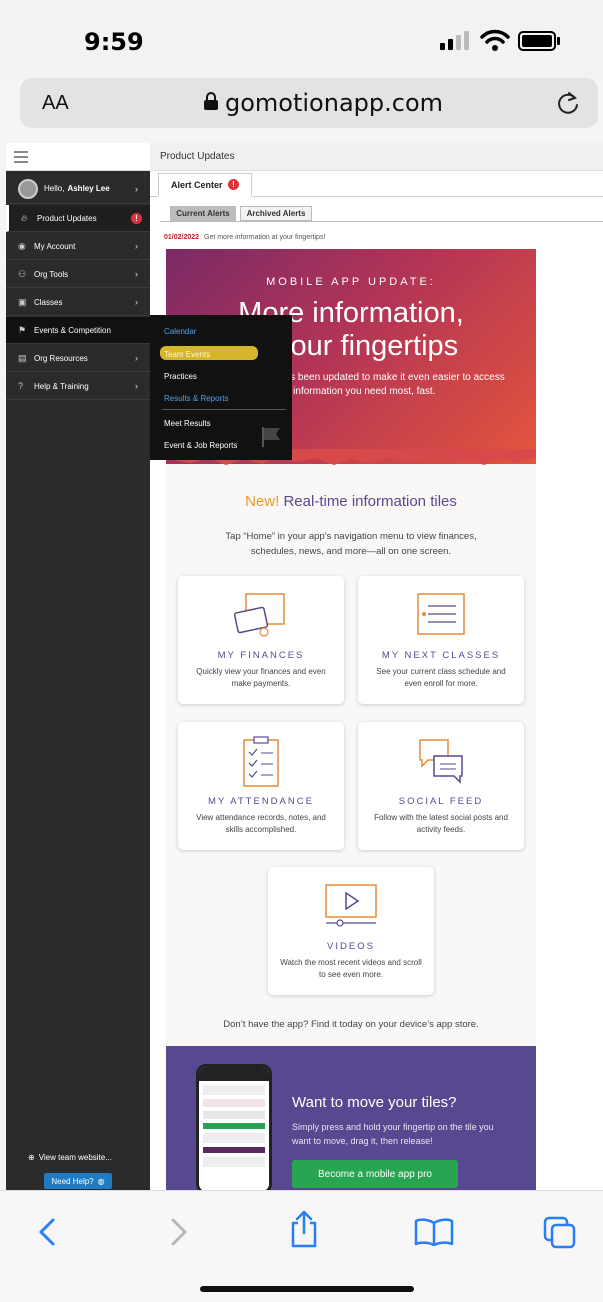 The image size is (603, 1302). Describe the element at coordinates (21, 386) in the screenshot. I see `help-circle-icon: ?` at that location.